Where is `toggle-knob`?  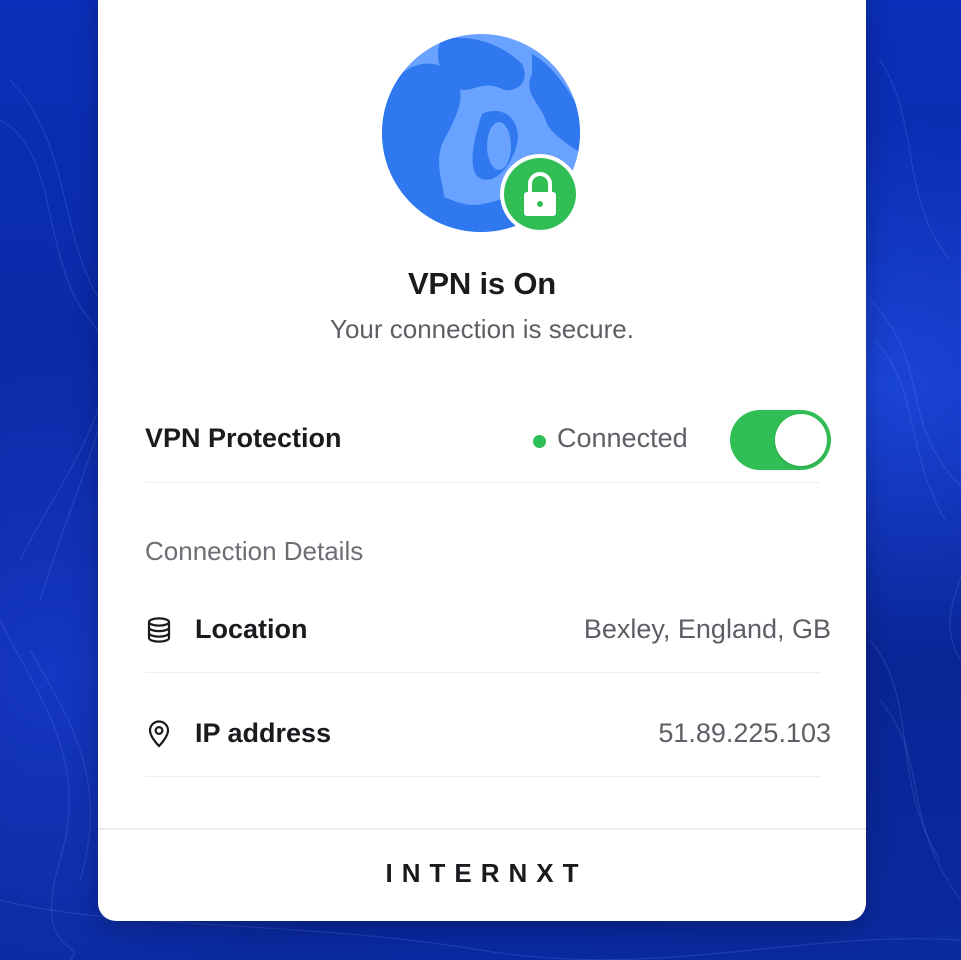 toggle-knob is located at coordinates (801, 440).